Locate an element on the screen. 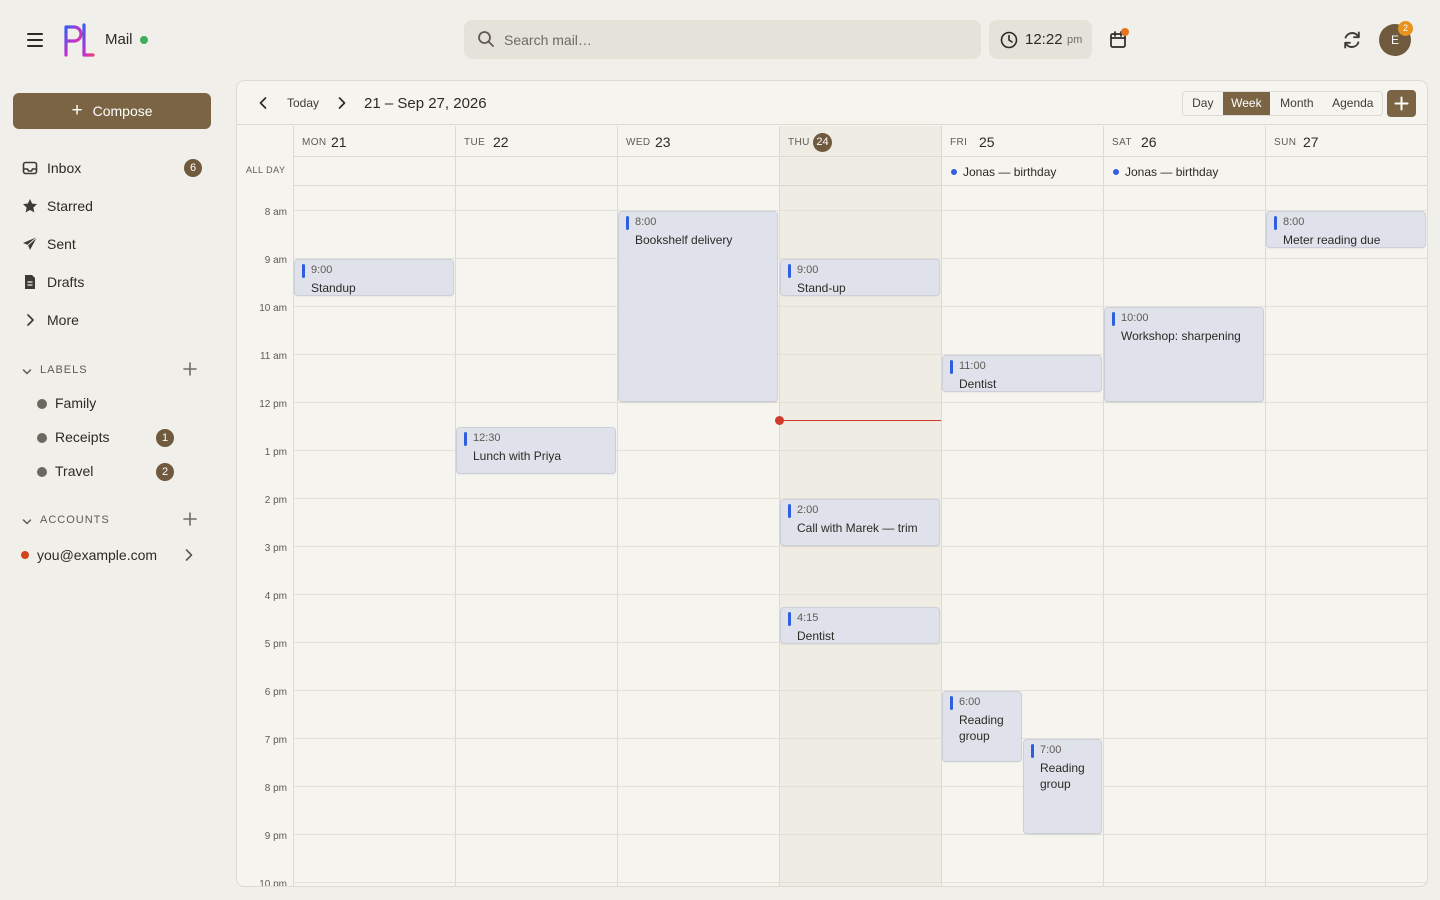 The image size is (1440, 900). refresh-button is located at coordinates (1352, 40).